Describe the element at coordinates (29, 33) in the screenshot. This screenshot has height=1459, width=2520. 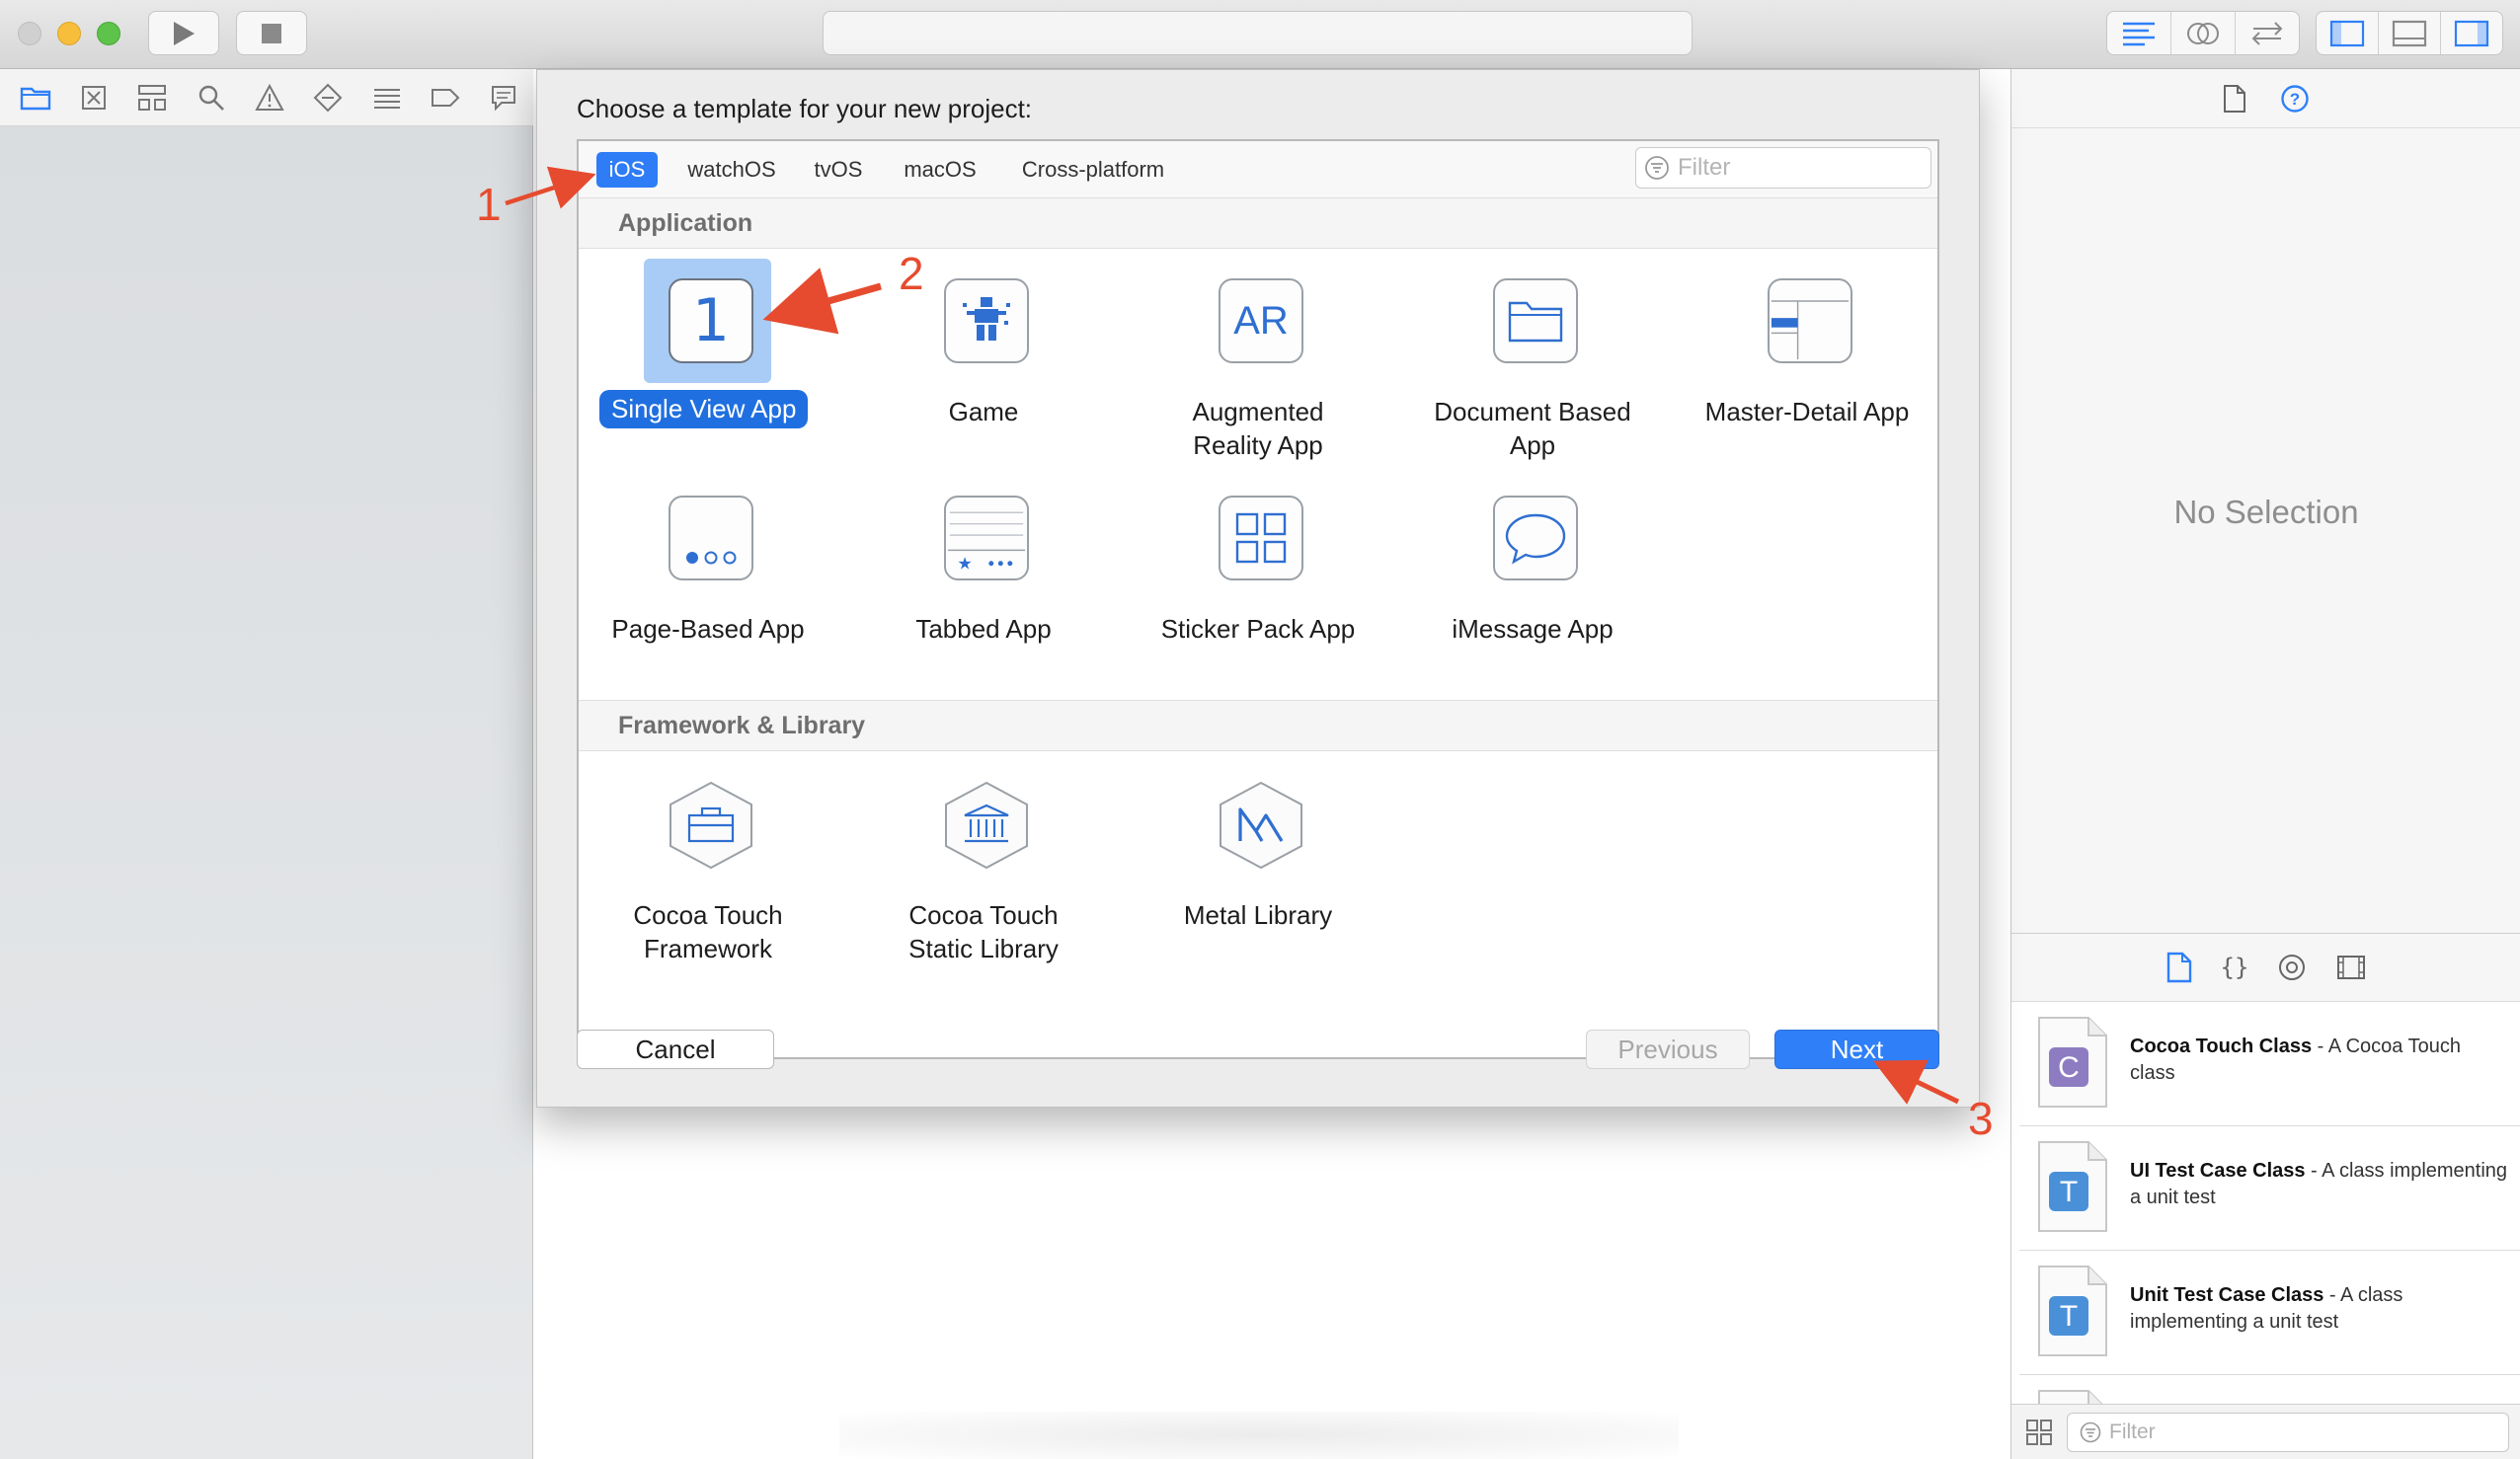
I see `close-window-button` at that location.